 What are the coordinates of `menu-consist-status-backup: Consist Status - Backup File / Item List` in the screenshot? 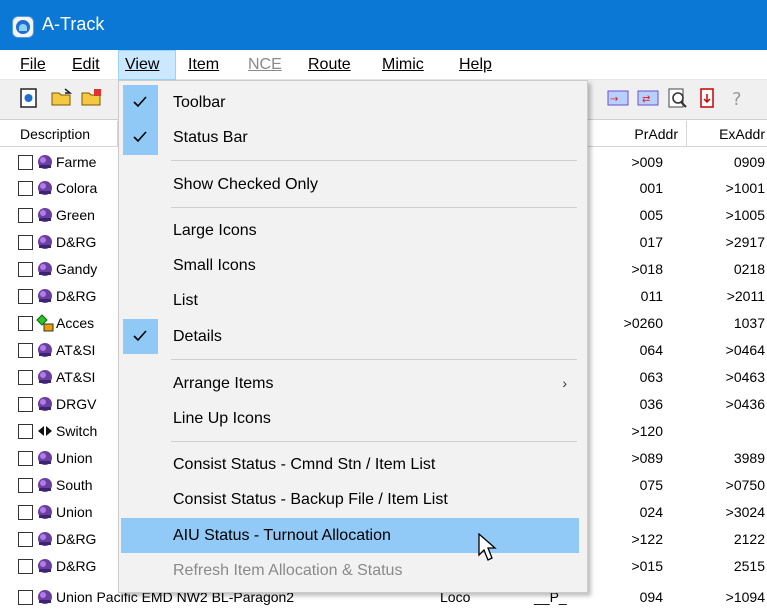 It's located at (350, 499).